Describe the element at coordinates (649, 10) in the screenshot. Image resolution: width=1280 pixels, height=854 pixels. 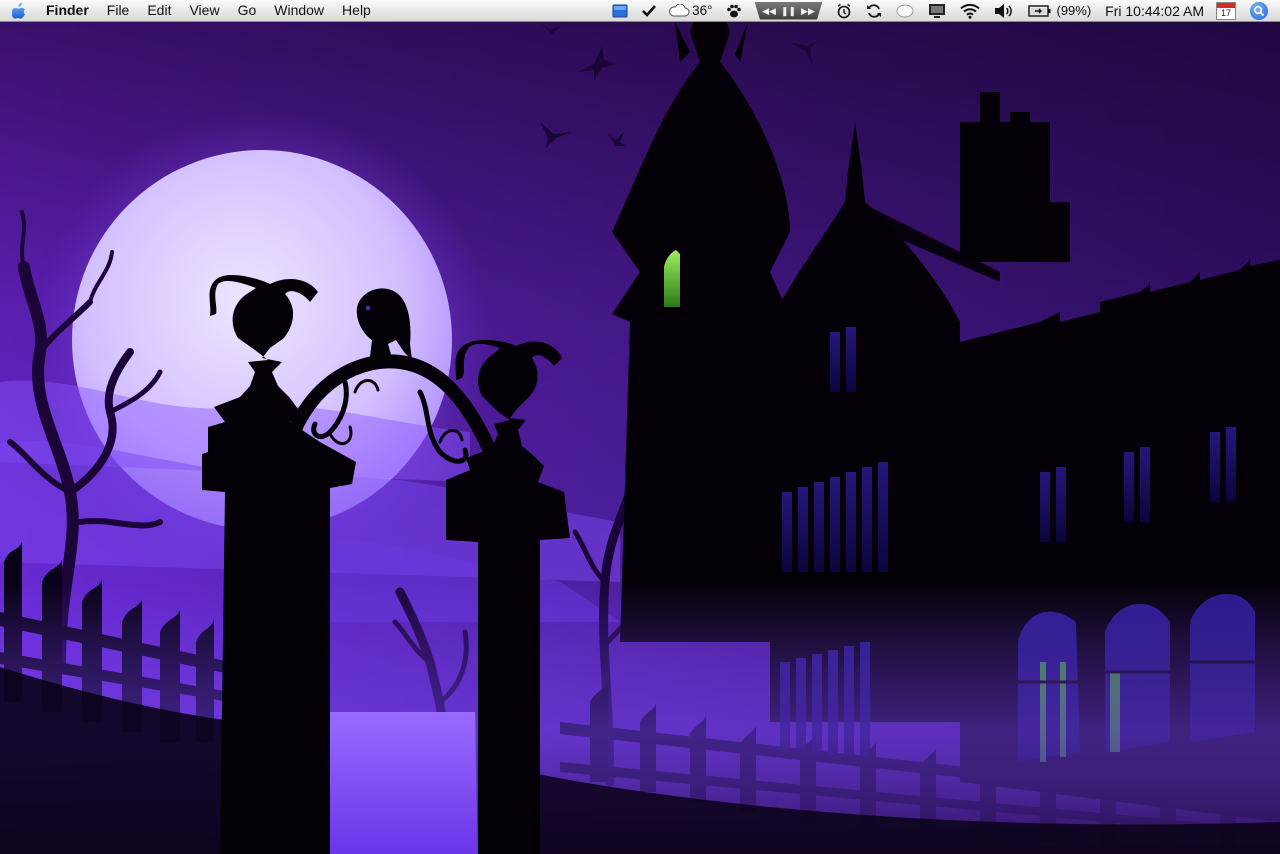
I see `checkmark-icon` at that location.